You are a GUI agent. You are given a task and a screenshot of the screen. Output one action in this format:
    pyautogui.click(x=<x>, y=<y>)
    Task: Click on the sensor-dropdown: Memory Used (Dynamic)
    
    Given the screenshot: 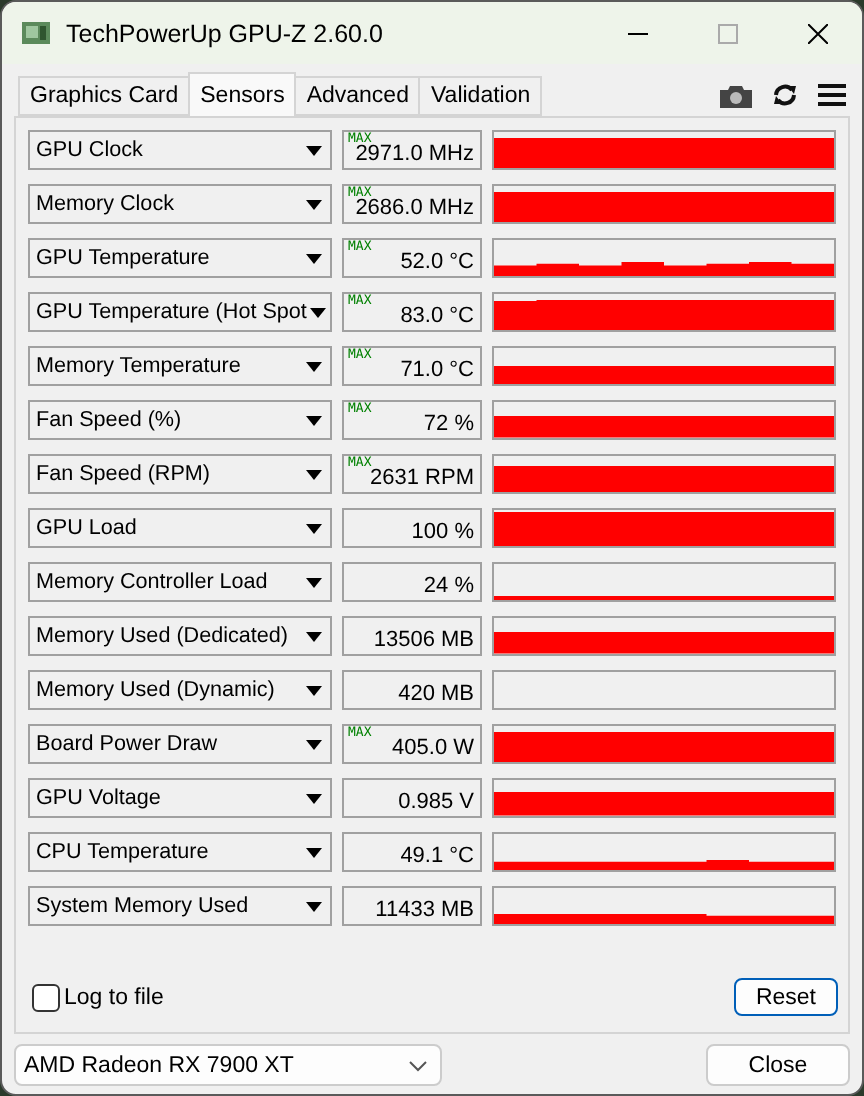 What is the action you would take?
    pyautogui.click(x=180, y=690)
    